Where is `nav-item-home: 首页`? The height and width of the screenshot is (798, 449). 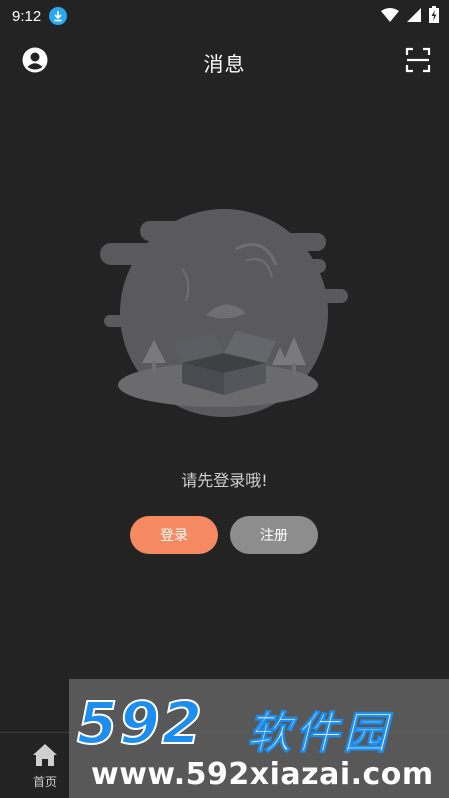 nav-item-home: 首页 is located at coordinates (45, 768).